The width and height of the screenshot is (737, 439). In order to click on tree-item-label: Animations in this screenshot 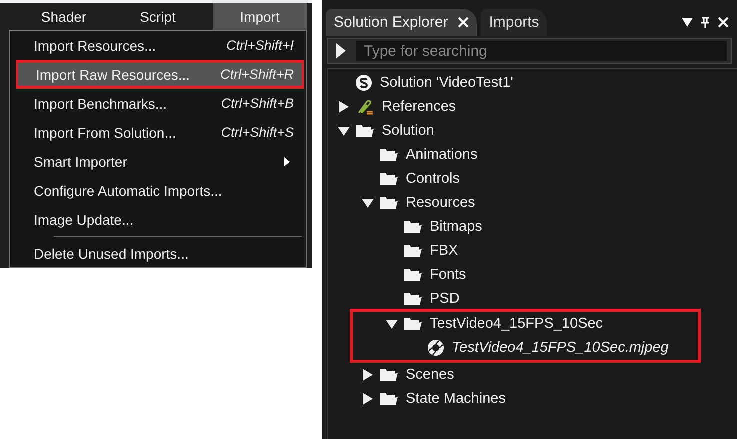, I will do `click(442, 155)`.